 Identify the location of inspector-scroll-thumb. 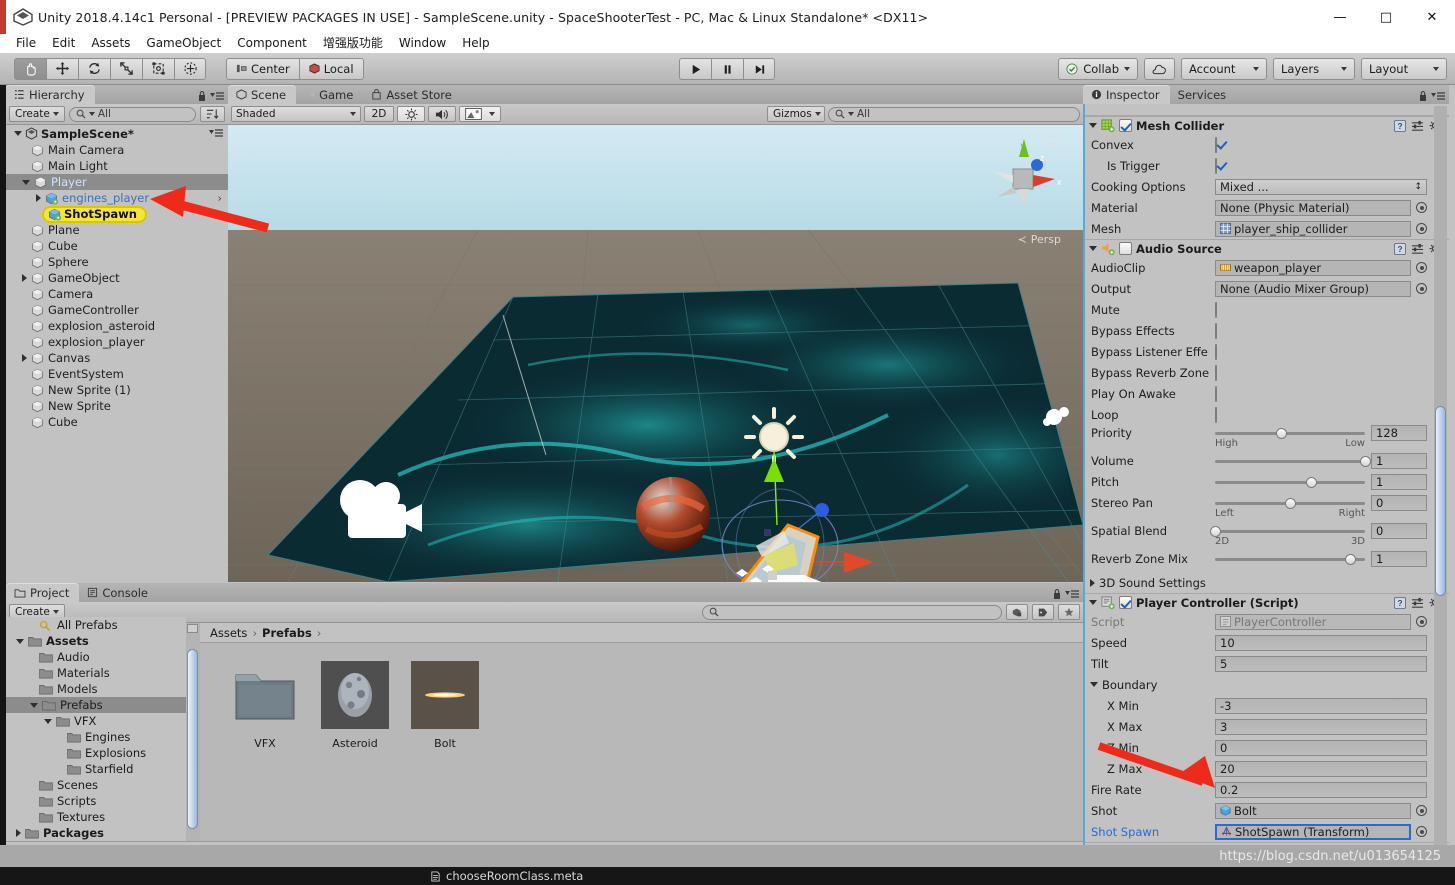
(1440, 501).